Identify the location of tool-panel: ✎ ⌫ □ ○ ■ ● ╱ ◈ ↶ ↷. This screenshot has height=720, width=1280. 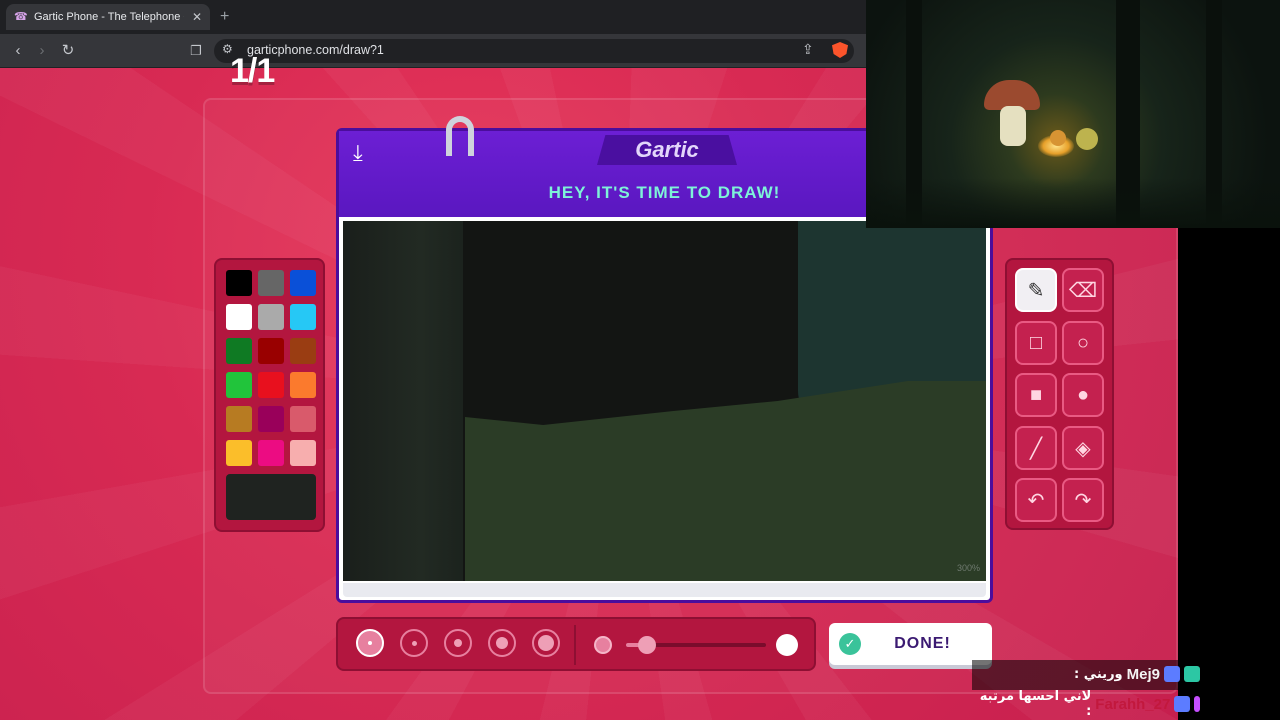
(1059, 394).